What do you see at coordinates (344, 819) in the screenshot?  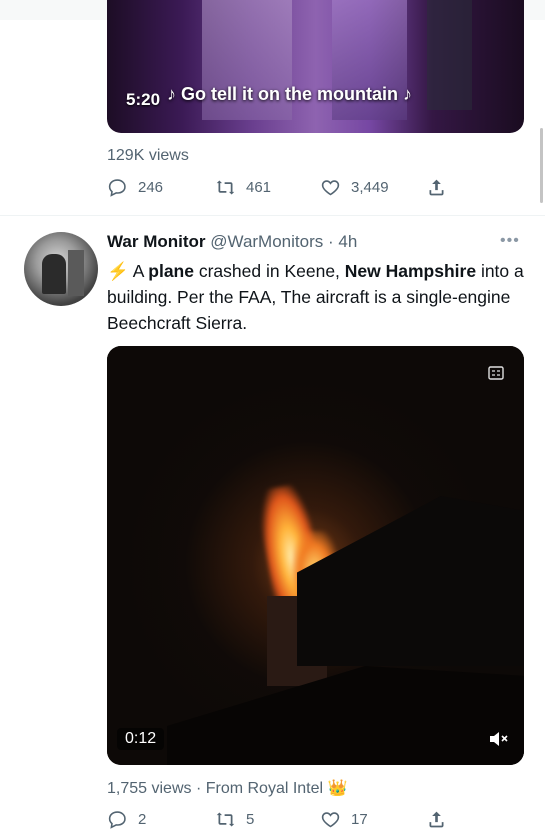 I see `like-button: 17` at bounding box center [344, 819].